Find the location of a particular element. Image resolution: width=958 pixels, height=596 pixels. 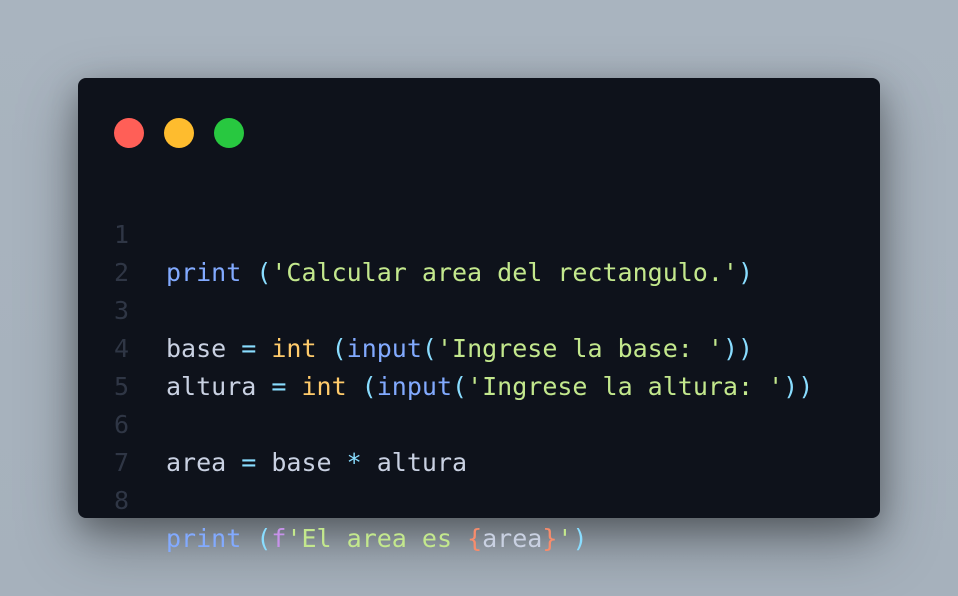

code-line: 5 is located at coordinates (479, 365).